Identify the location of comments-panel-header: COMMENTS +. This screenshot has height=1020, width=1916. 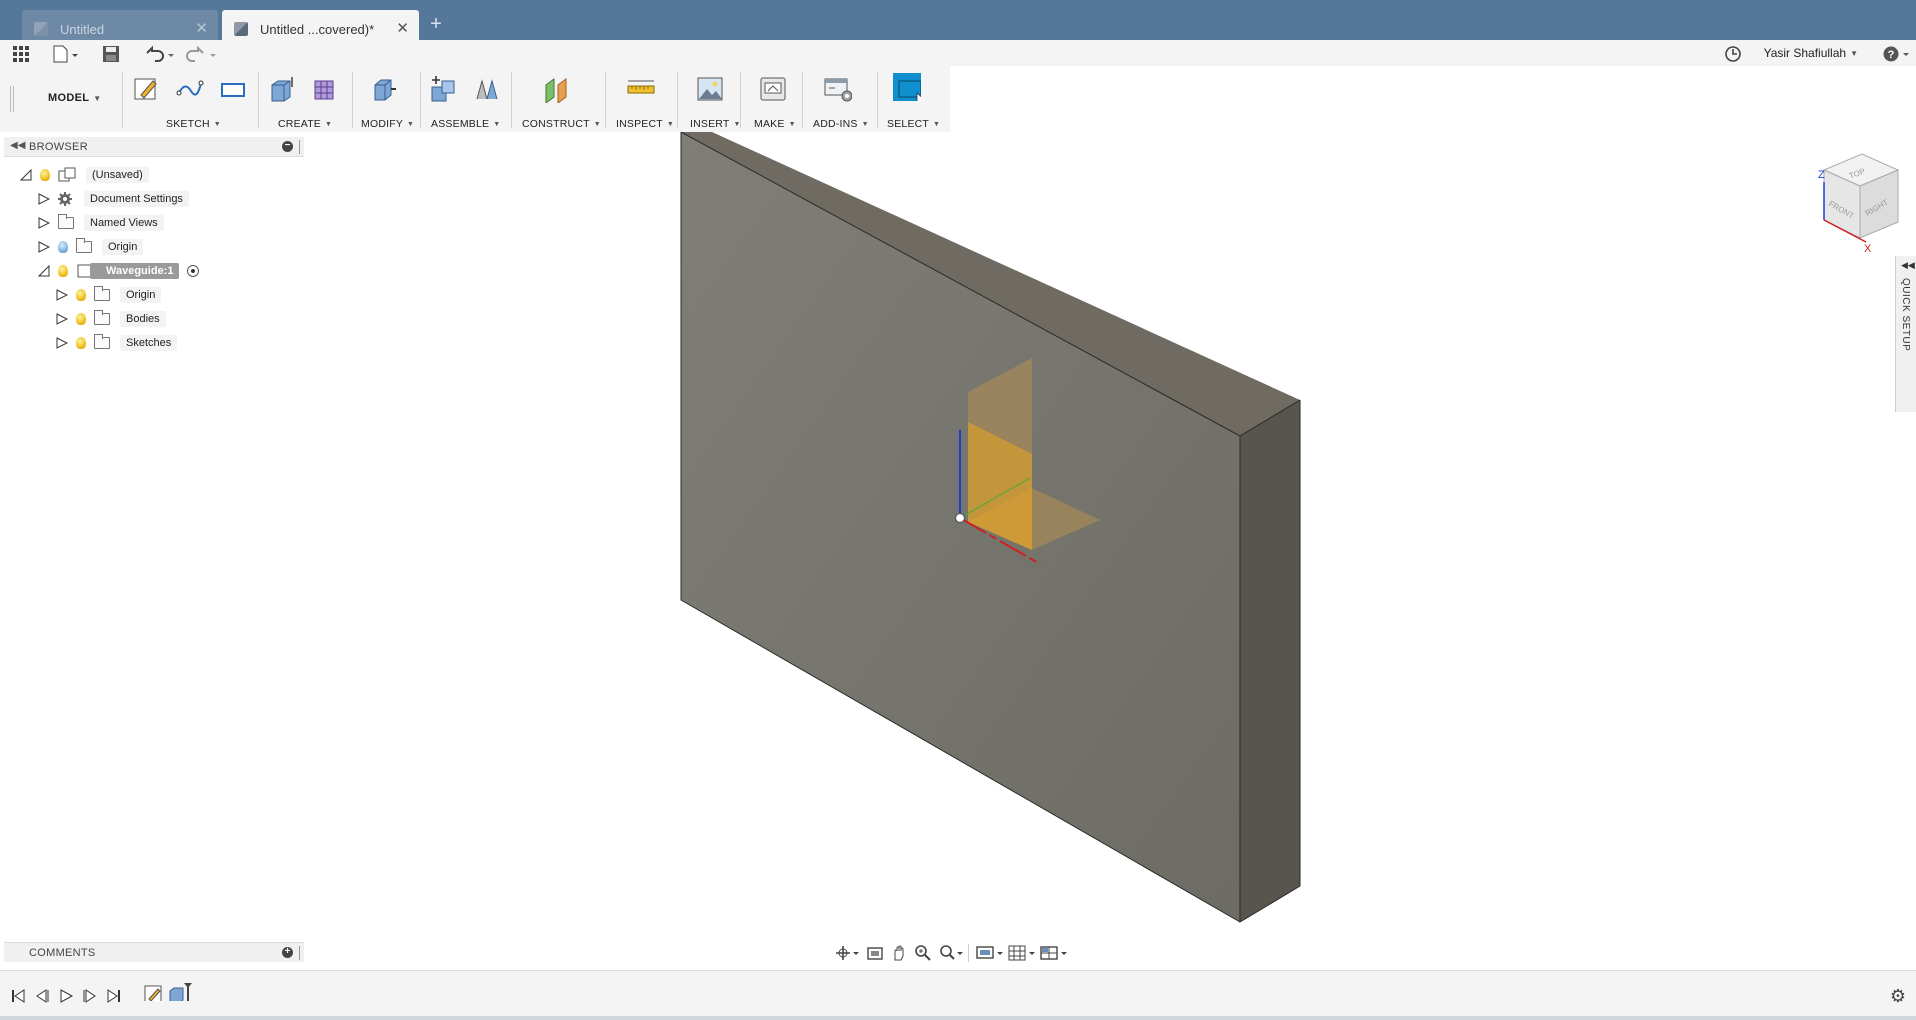
(154, 952).